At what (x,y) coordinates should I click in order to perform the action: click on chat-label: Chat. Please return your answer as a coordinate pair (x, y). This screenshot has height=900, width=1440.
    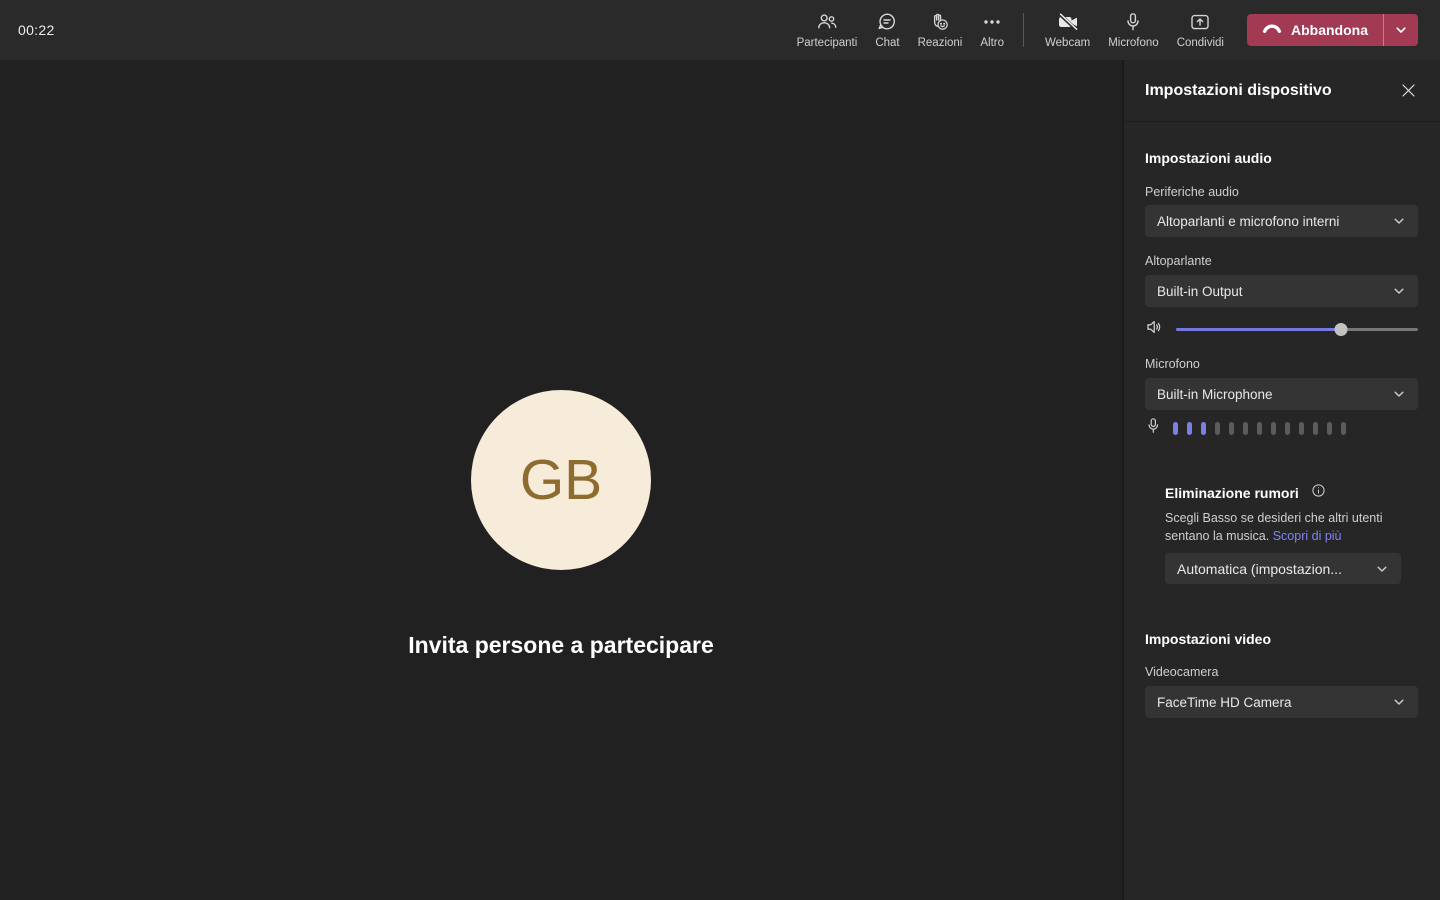
    Looking at the image, I should click on (887, 43).